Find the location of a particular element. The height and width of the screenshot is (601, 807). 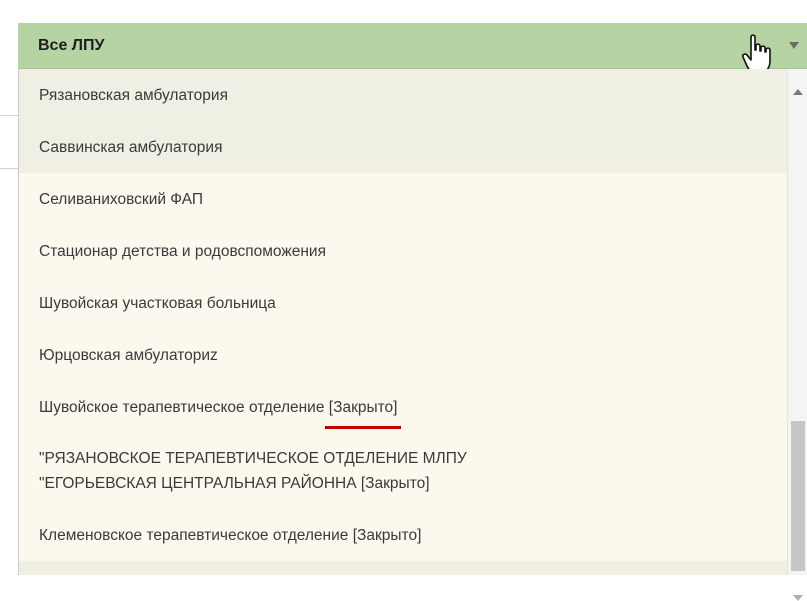

highlight-underline is located at coordinates (363, 427).